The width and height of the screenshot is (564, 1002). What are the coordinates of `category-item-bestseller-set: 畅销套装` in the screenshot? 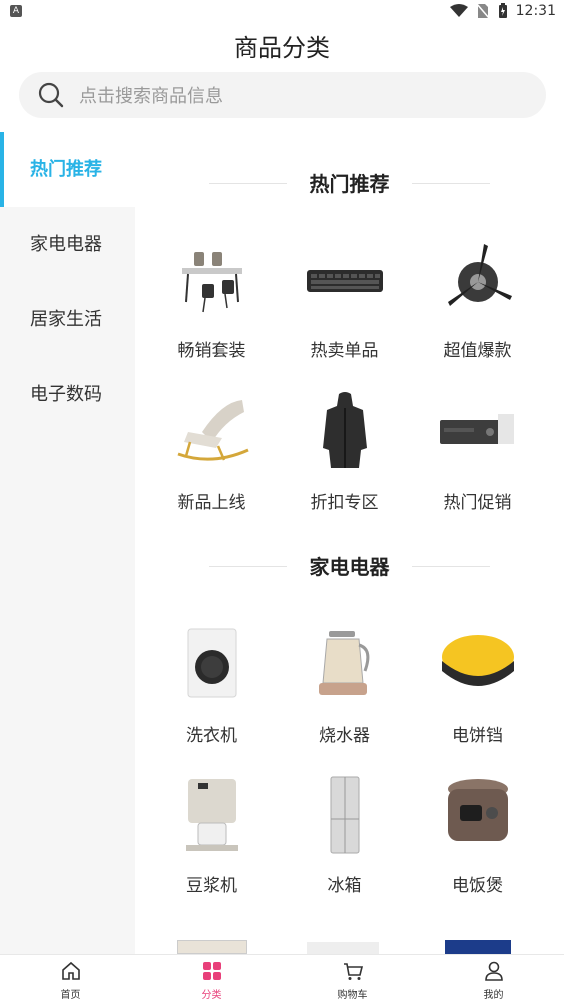 It's located at (211, 300).